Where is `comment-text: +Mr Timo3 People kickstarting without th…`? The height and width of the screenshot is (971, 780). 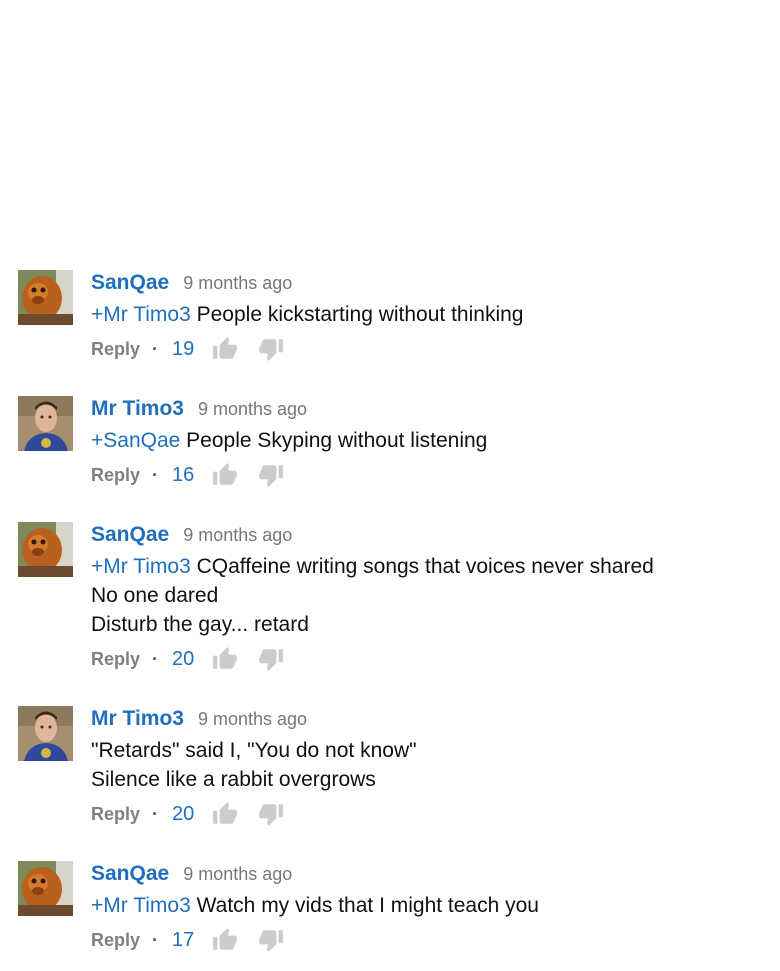
comment-text: +Mr Timo3 People kickstarting without th… is located at coordinates (424, 314).